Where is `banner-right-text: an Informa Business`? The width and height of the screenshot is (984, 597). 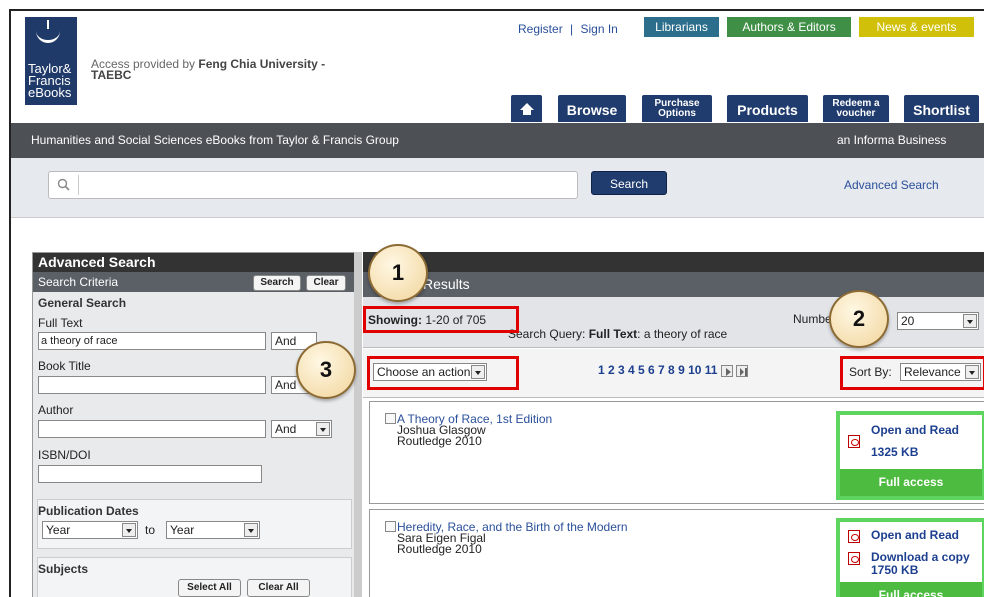 banner-right-text: an Informa Business is located at coordinates (892, 140).